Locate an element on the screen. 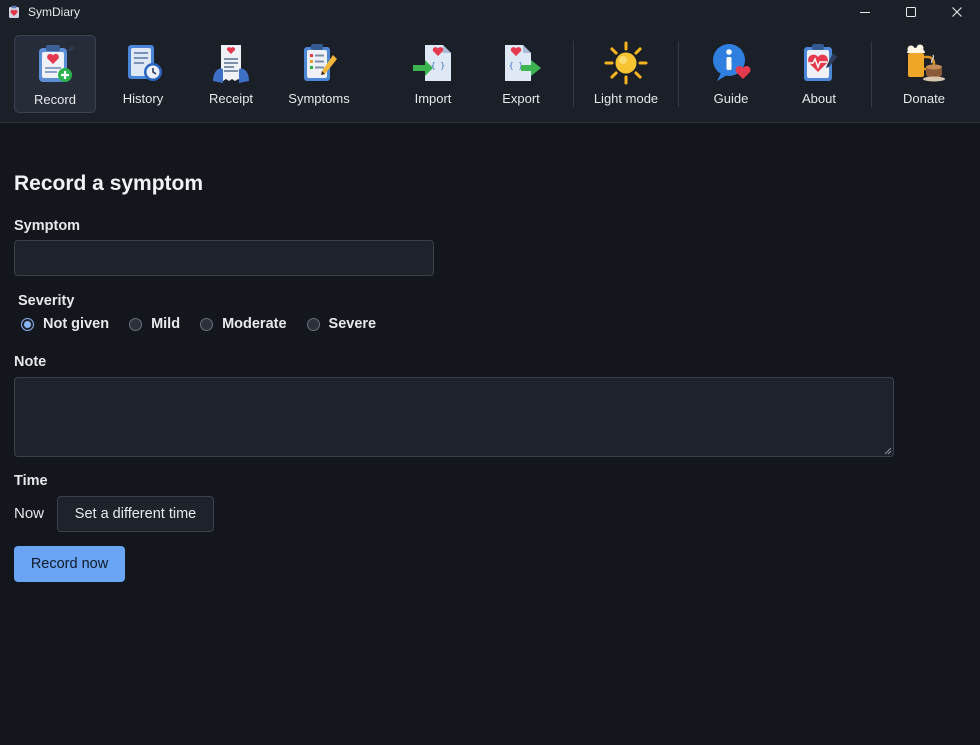 This screenshot has height=745, width=980. import-file-icon: { } is located at coordinates (432, 63).